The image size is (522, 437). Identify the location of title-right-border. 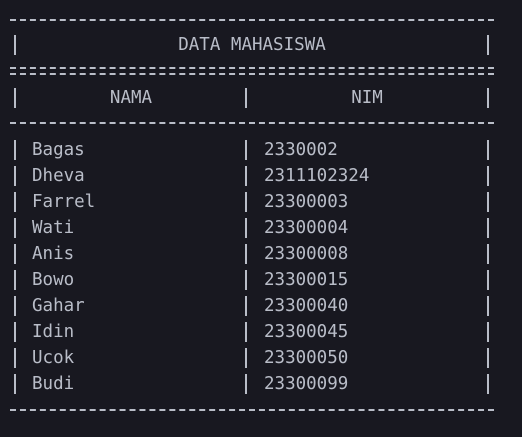
(488, 45).